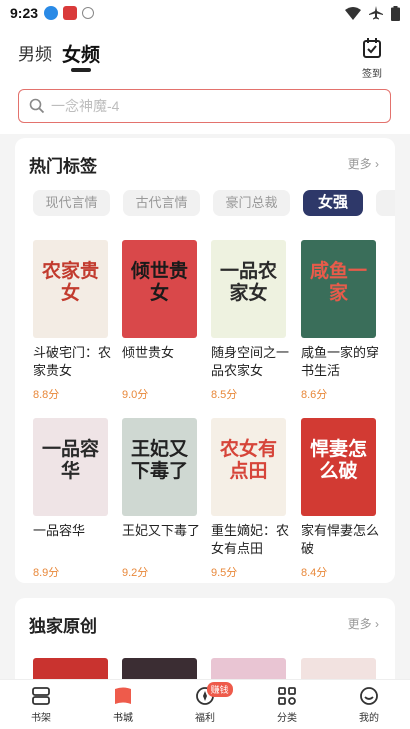 Image resolution: width=410 pixels, height=729 pixels. I want to click on book-score: 9.5分, so click(224, 573).